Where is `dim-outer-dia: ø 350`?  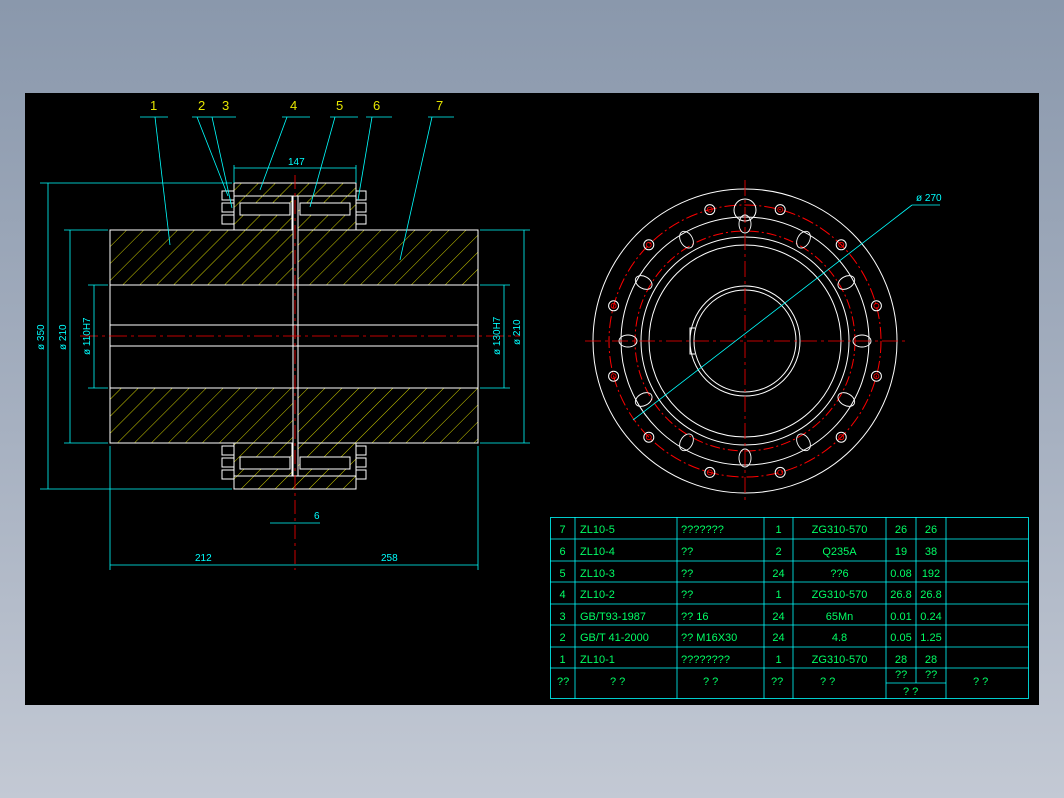 dim-outer-dia: ø 350 is located at coordinates (41, 337).